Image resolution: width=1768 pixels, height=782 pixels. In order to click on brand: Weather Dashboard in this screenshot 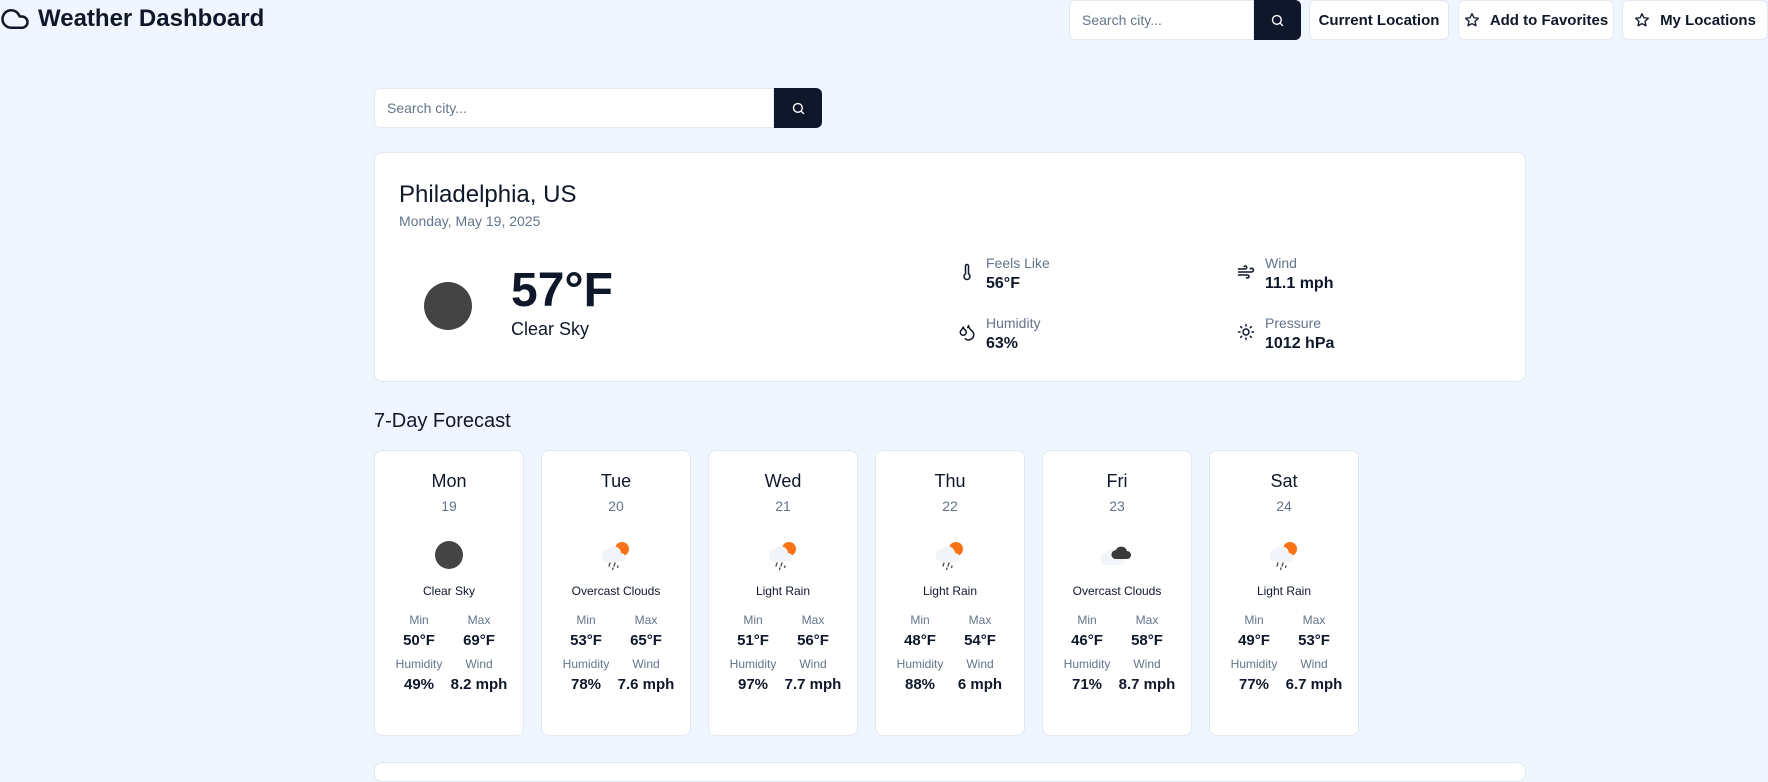, I will do `click(132, 19)`.